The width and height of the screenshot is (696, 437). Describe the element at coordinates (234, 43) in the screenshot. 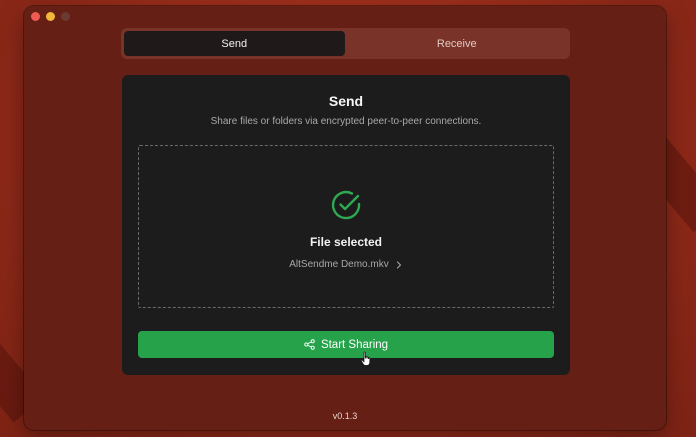

I see `tab-send: Send` at that location.